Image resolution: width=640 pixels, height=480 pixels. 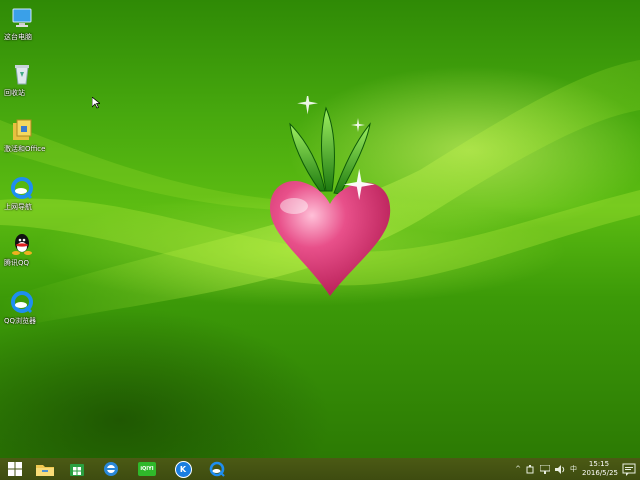 I want to click on volume-icon, so click(x=560, y=469).